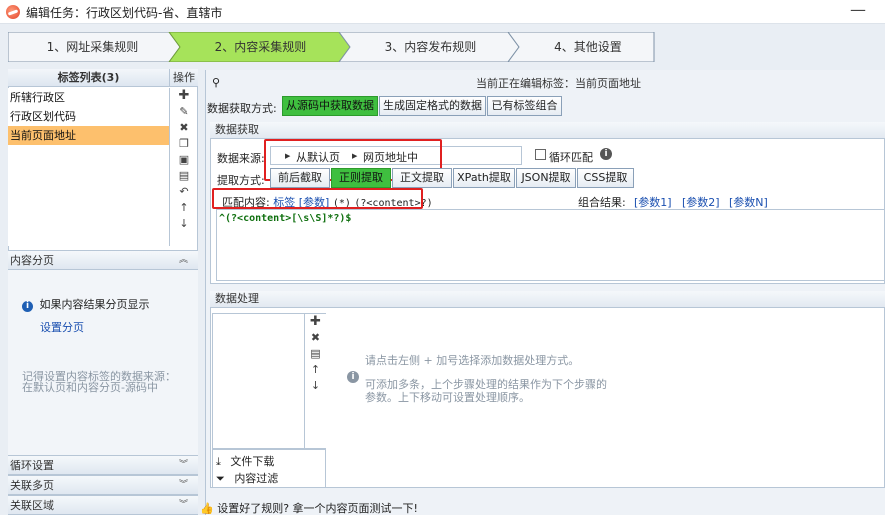 This screenshot has height=515, width=885. I want to click on pagination-hint: i 如果内容结果分页显示, so click(86, 304).